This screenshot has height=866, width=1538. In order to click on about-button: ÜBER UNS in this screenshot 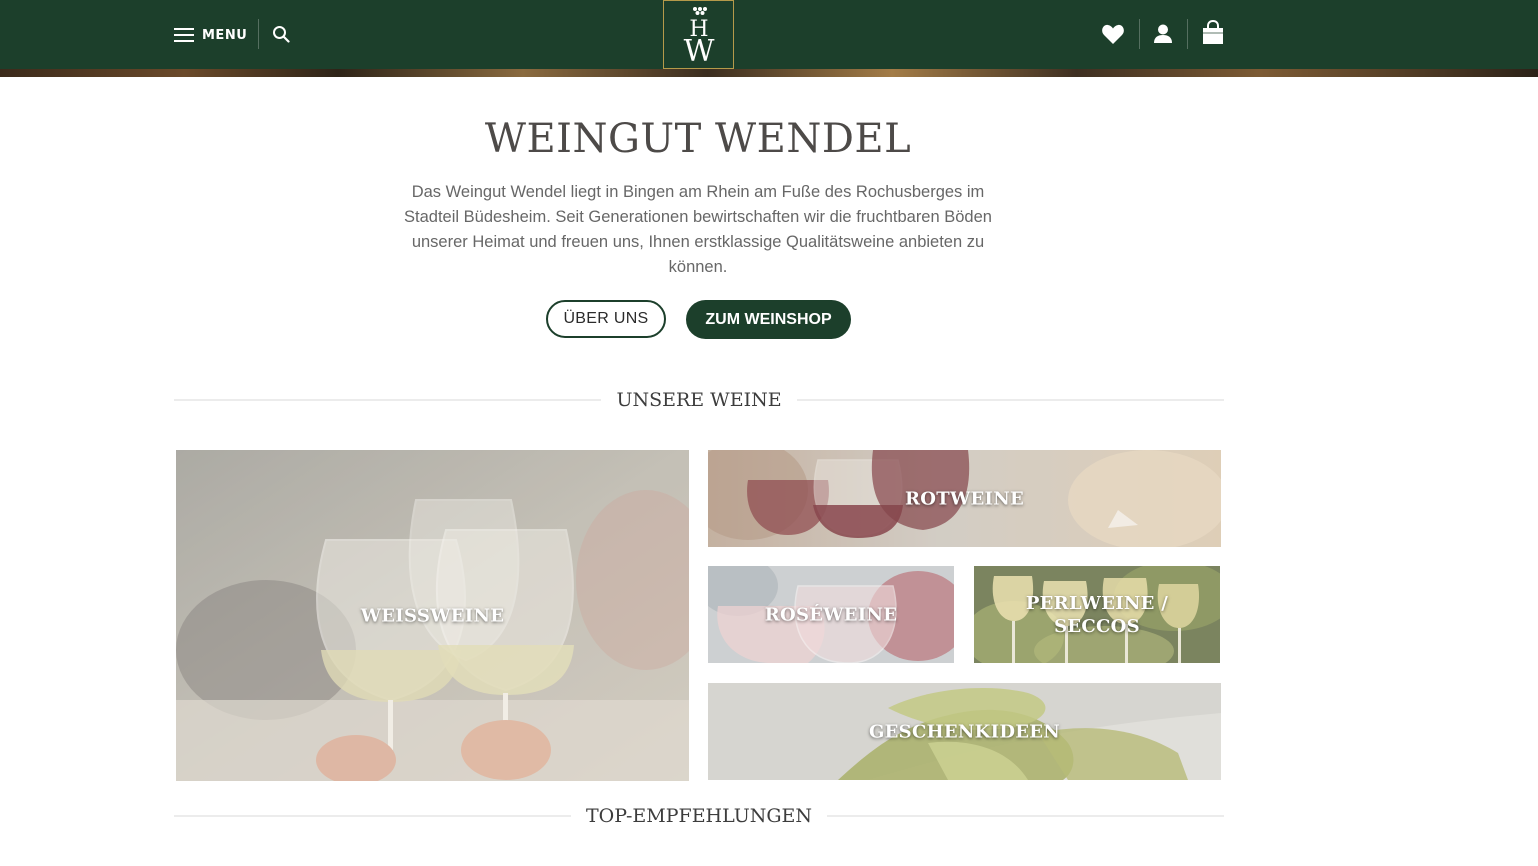, I will do `click(606, 319)`.